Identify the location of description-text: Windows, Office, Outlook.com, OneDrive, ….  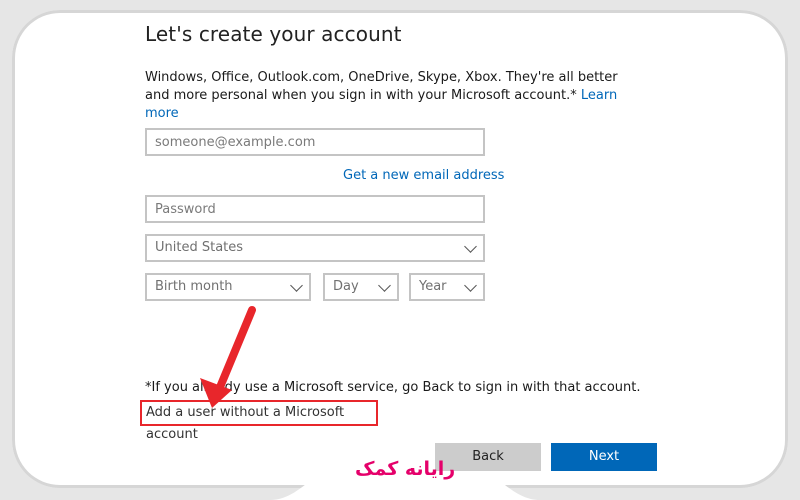
(381, 86).